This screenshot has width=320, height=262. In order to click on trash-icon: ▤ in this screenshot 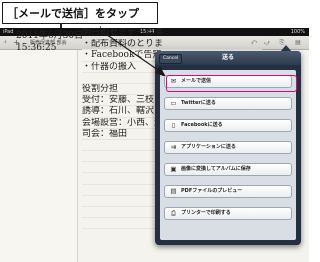, I will do `click(298, 42)`.